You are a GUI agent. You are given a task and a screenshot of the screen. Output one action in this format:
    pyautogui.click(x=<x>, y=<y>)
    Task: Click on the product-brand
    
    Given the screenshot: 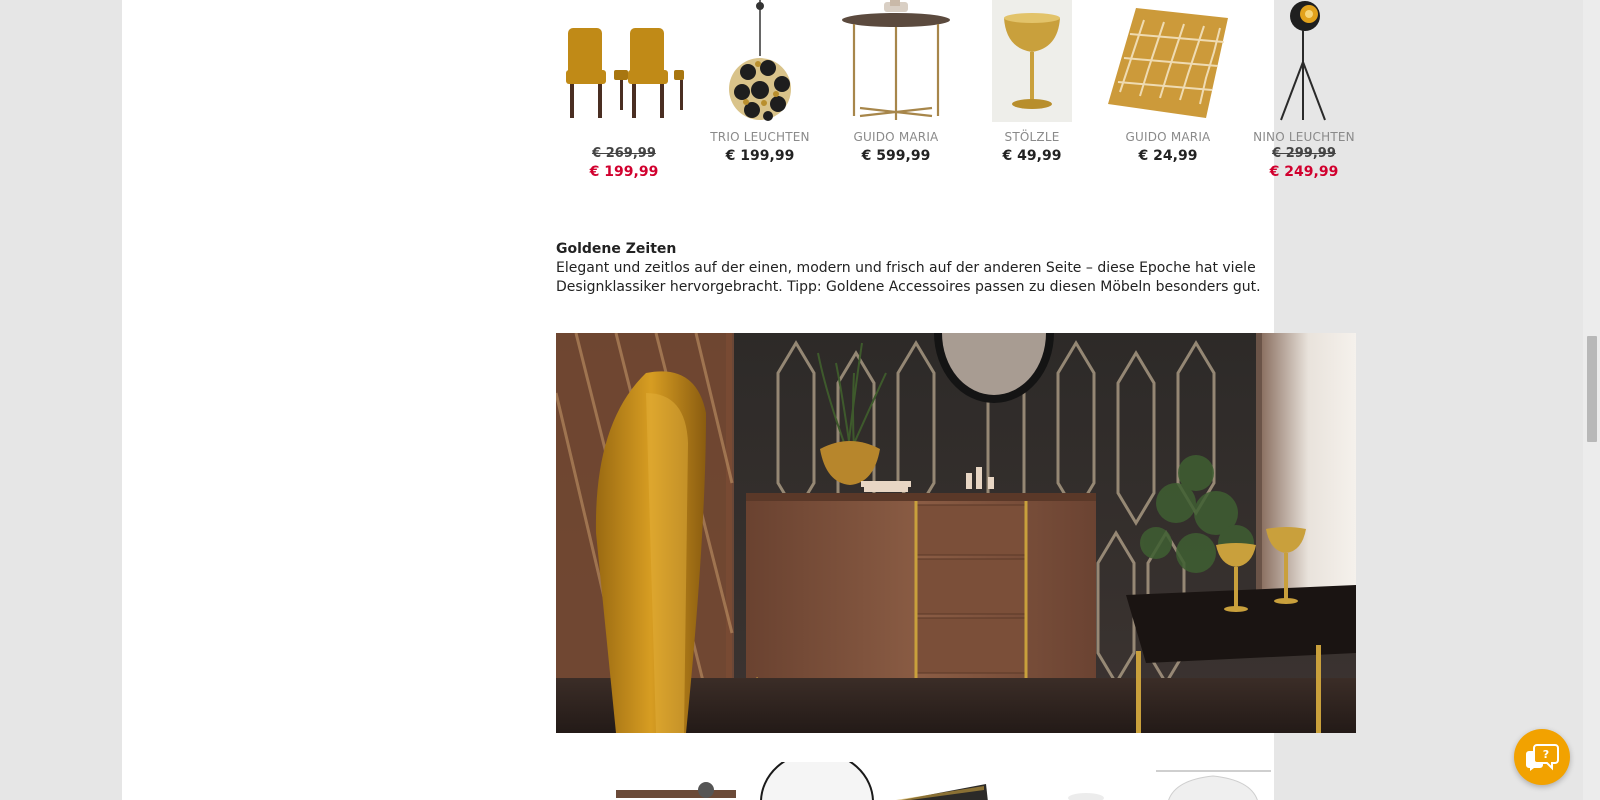 What is the action you would take?
    pyautogui.click(x=624, y=137)
    